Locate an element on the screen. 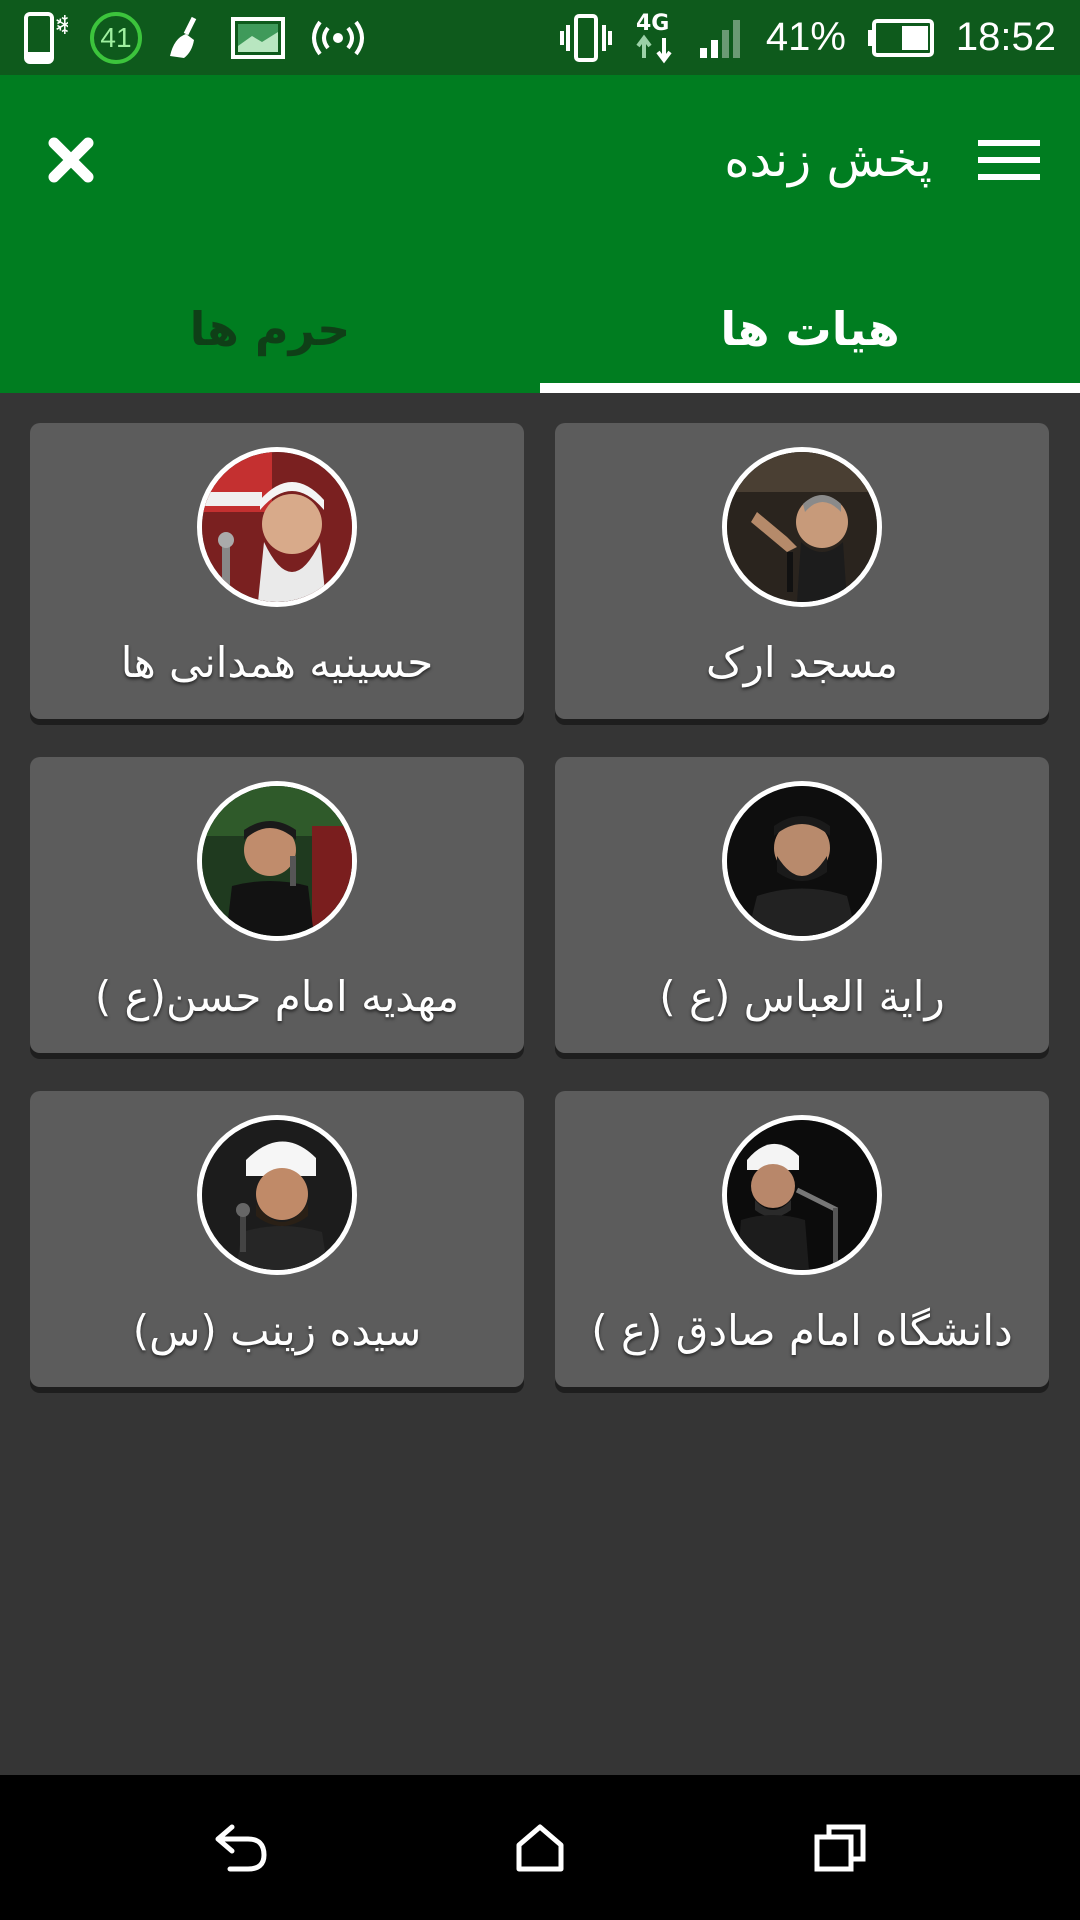  battery-percent: 41% is located at coordinates (805, 37).